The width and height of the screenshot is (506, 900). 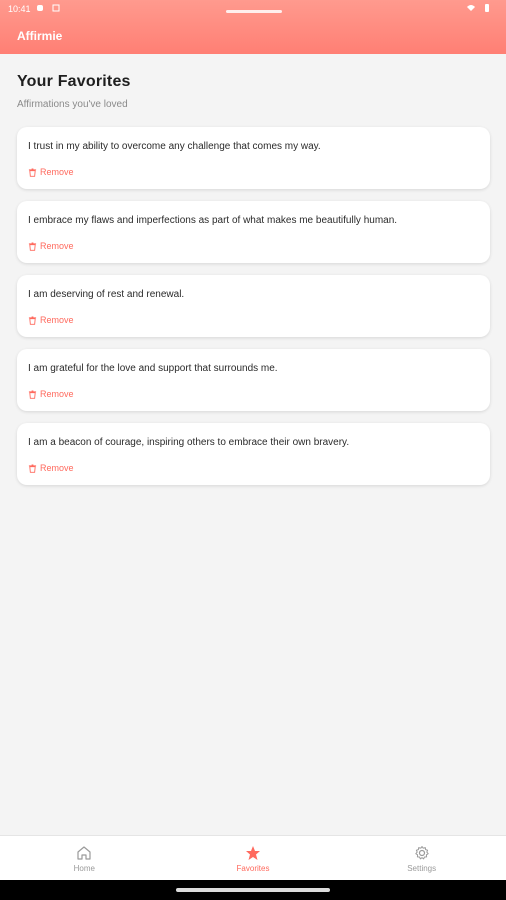 I want to click on battery-icon, so click(x=487, y=8).